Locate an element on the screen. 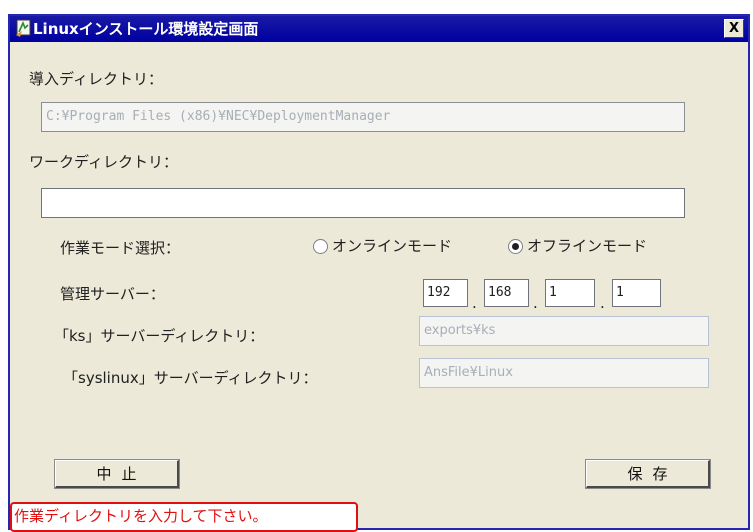  ip-octet-1: 192 is located at coordinates (445, 293).